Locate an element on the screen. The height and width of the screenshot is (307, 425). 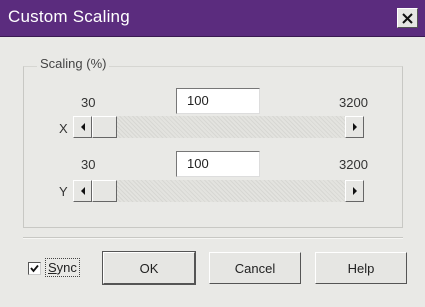
checkmark-icon is located at coordinates (34, 268).